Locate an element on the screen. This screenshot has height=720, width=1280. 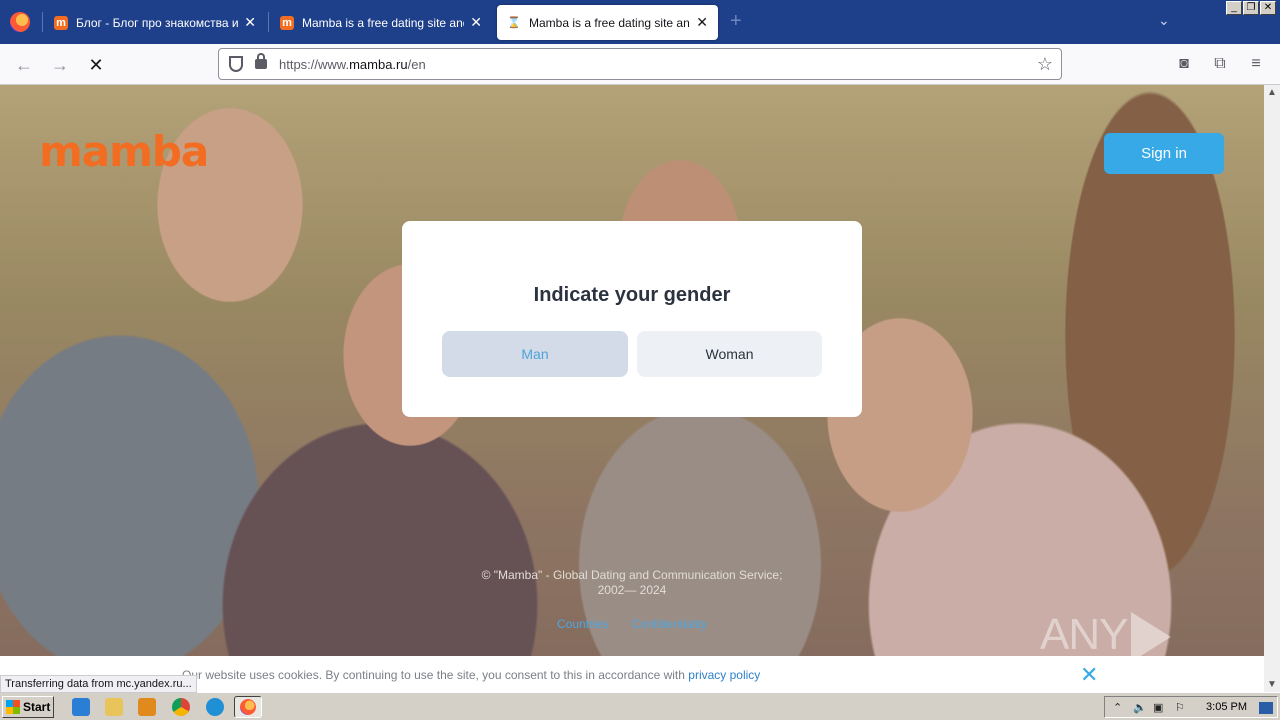
clock: 3:05 PM is located at coordinates (1226, 707).